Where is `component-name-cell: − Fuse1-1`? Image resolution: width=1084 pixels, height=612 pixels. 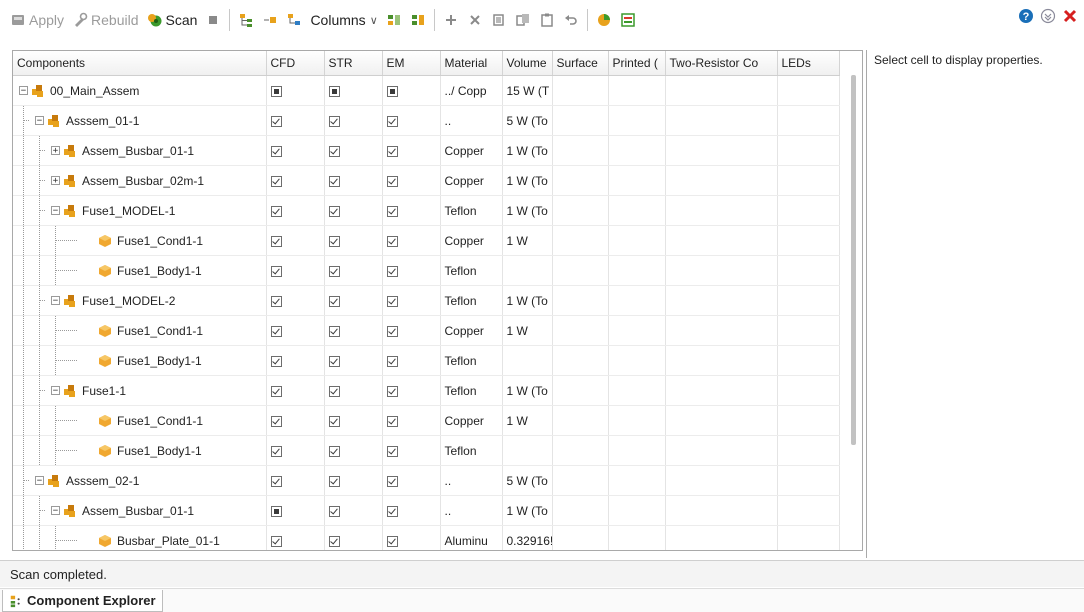 component-name-cell: − Fuse1-1 is located at coordinates (140, 390).